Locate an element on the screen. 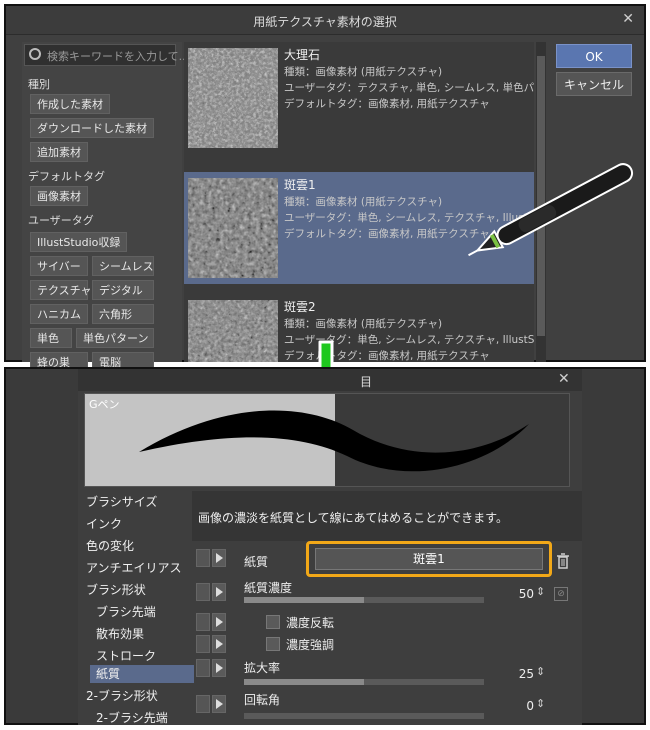 Image resolution: width=650 pixels, height=730 pixels. paper-density-slider is located at coordinates (364, 600).